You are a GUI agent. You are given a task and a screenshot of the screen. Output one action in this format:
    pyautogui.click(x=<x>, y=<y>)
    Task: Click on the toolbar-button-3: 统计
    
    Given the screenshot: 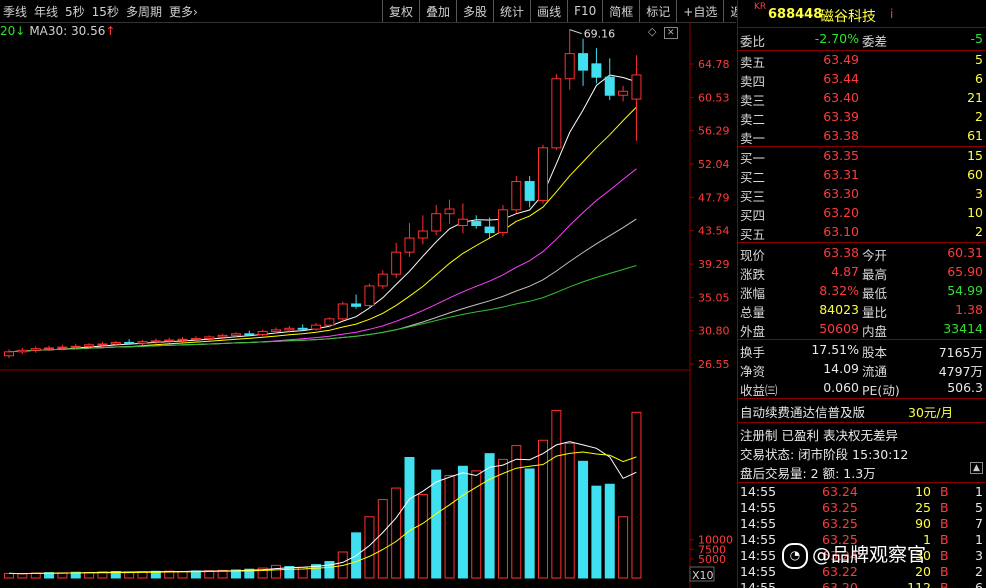 What is the action you would take?
    pyautogui.click(x=511, y=11)
    